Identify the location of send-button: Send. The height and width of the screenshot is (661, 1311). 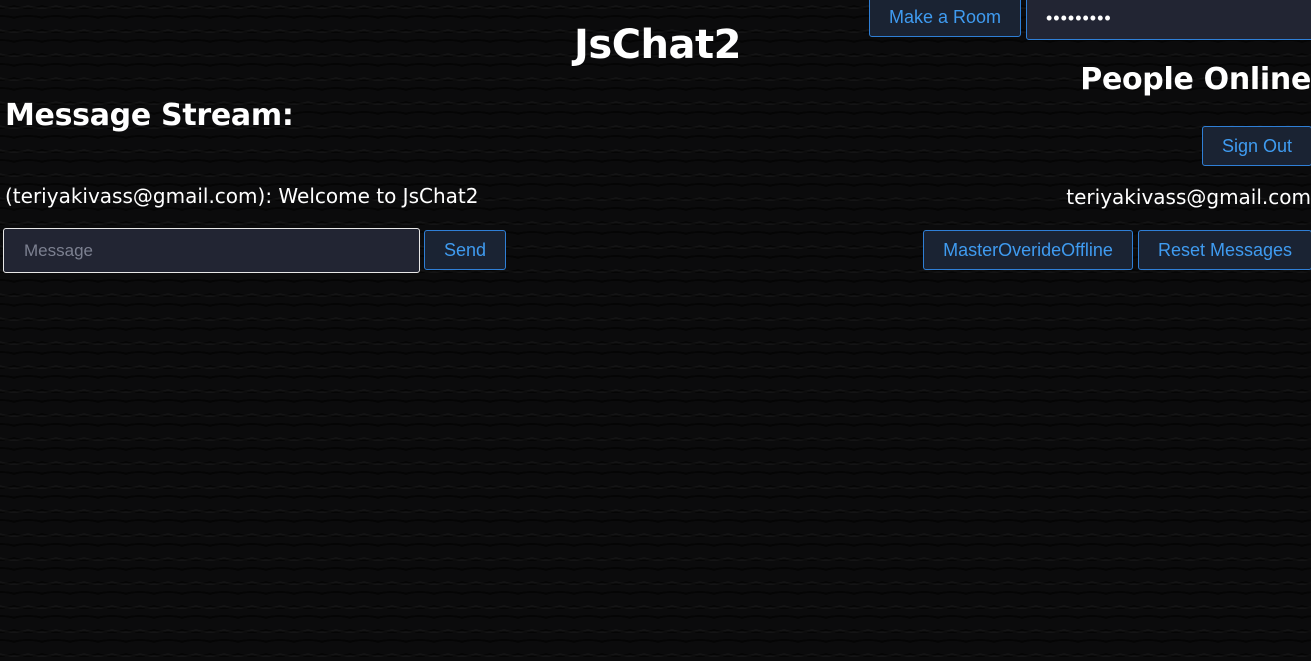
(465, 250).